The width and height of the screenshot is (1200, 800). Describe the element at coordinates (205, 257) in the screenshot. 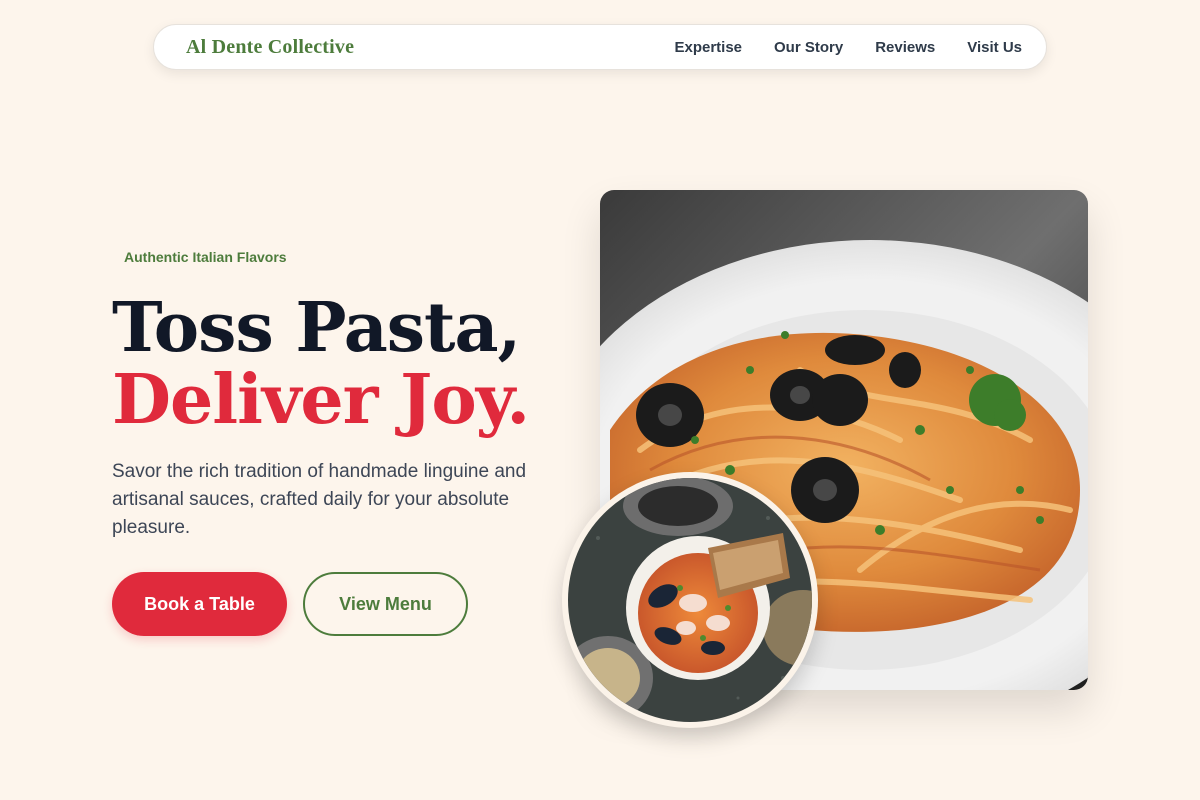

I see `hero-eyebrow: Authentic Italian Flavors` at that location.